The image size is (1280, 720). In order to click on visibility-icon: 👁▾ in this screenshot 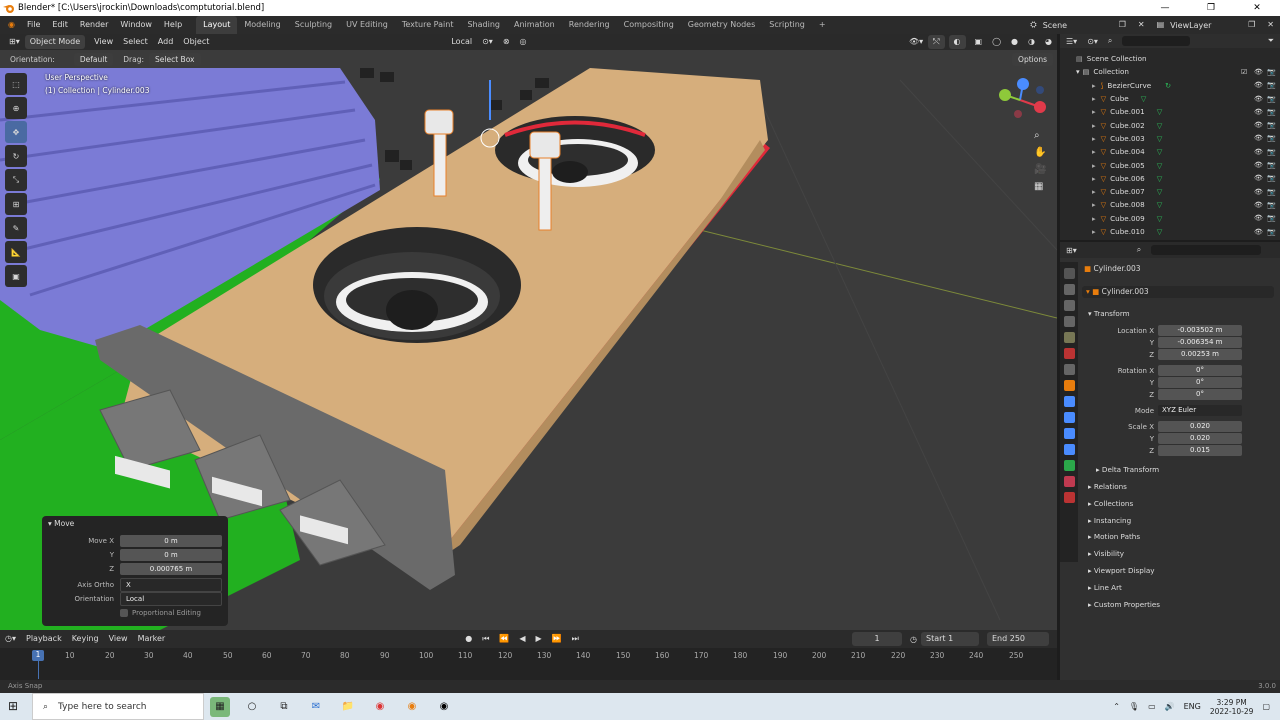, I will do `click(916, 42)`.